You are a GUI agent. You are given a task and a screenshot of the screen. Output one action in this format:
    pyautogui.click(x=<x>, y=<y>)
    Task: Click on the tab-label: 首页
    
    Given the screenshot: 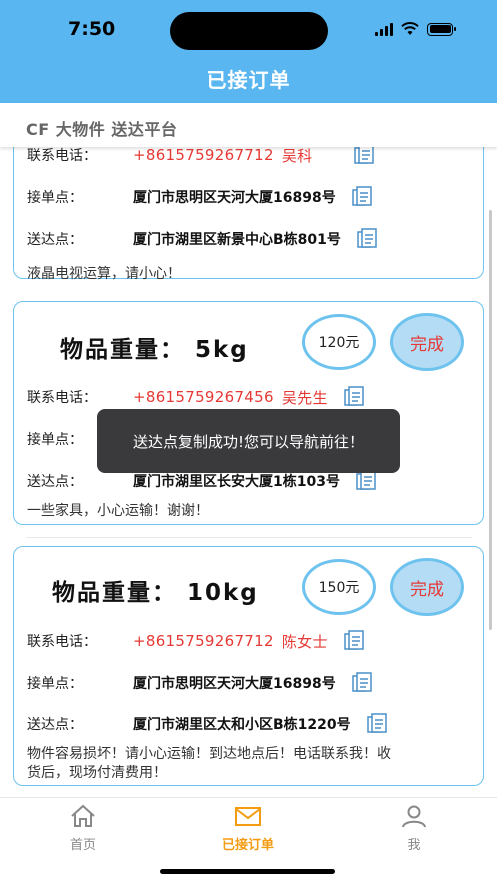 What is the action you would take?
    pyautogui.click(x=82, y=845)
    